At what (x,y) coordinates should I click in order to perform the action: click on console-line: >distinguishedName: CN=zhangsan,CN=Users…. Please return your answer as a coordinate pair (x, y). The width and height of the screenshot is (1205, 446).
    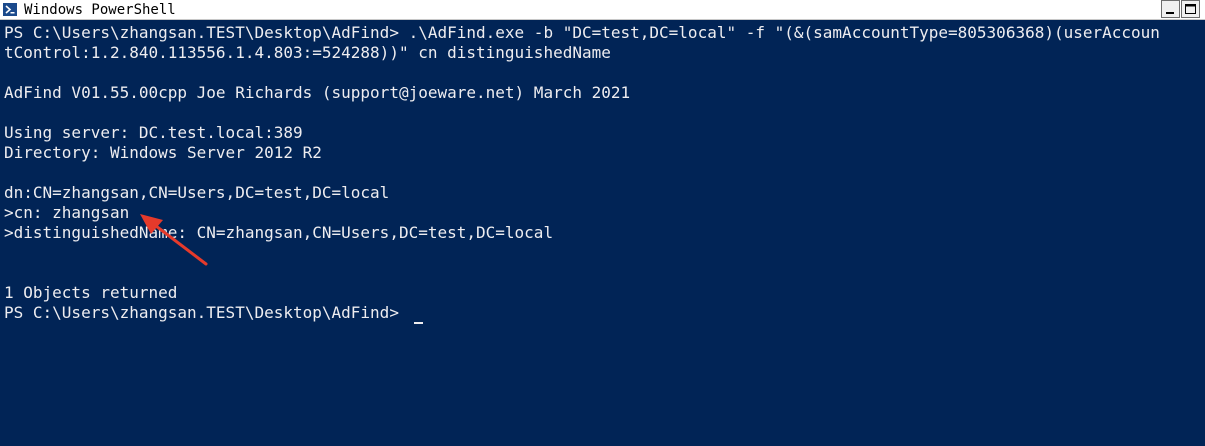
    Looking at the image, I should click on (279, 232).